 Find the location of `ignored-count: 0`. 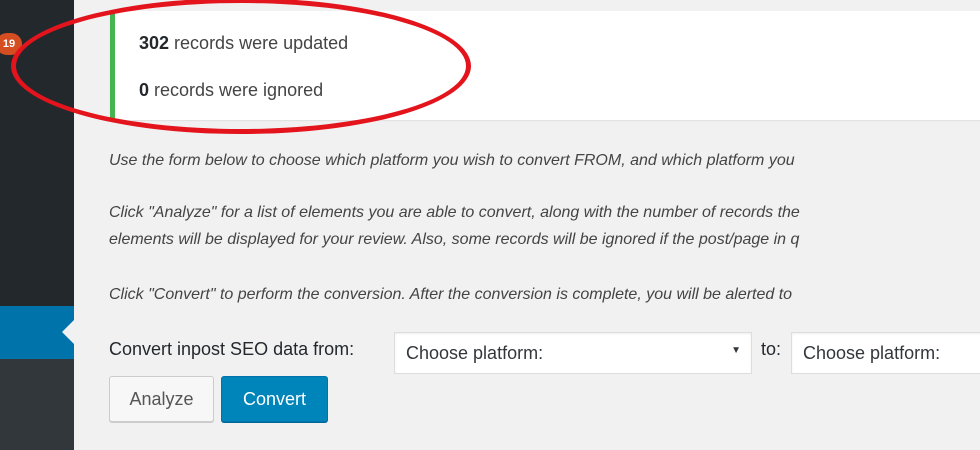

ignored-count: 0 is located at coordinates (144, 90).